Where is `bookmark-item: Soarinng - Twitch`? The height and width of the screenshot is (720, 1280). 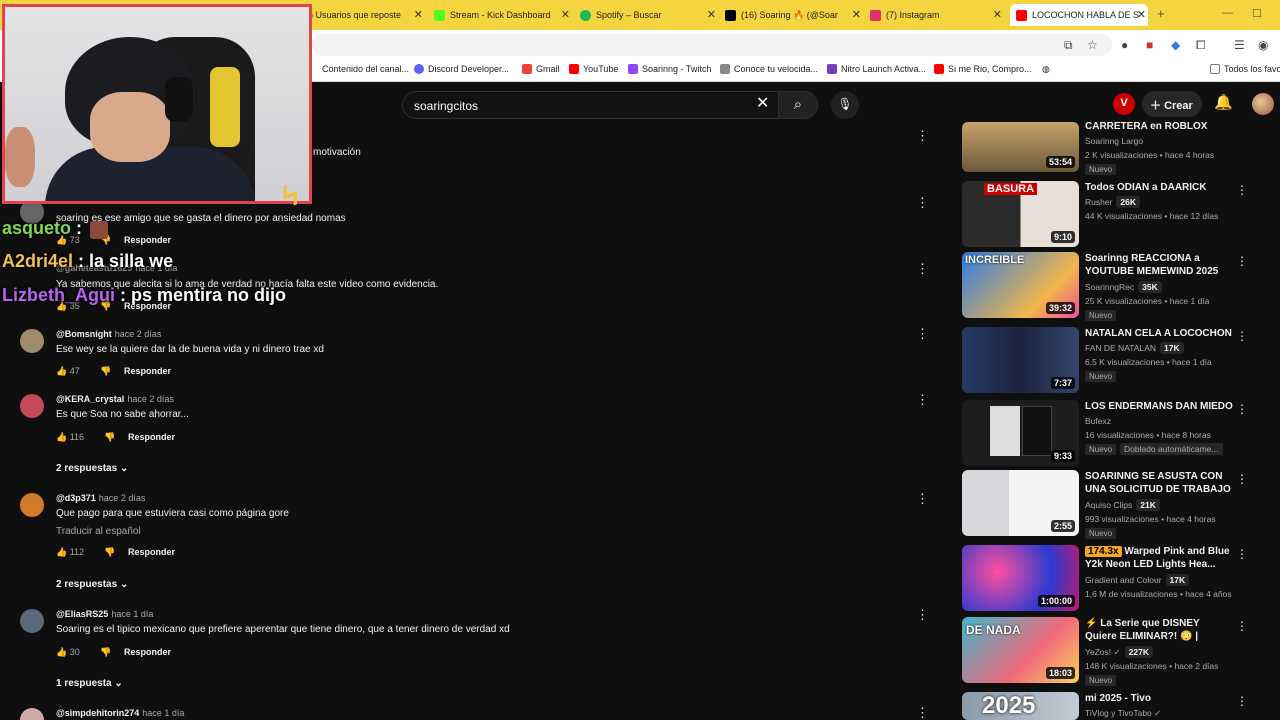 bookmark-item: Soarinng - Twitch is located at coordinates (669, 69).